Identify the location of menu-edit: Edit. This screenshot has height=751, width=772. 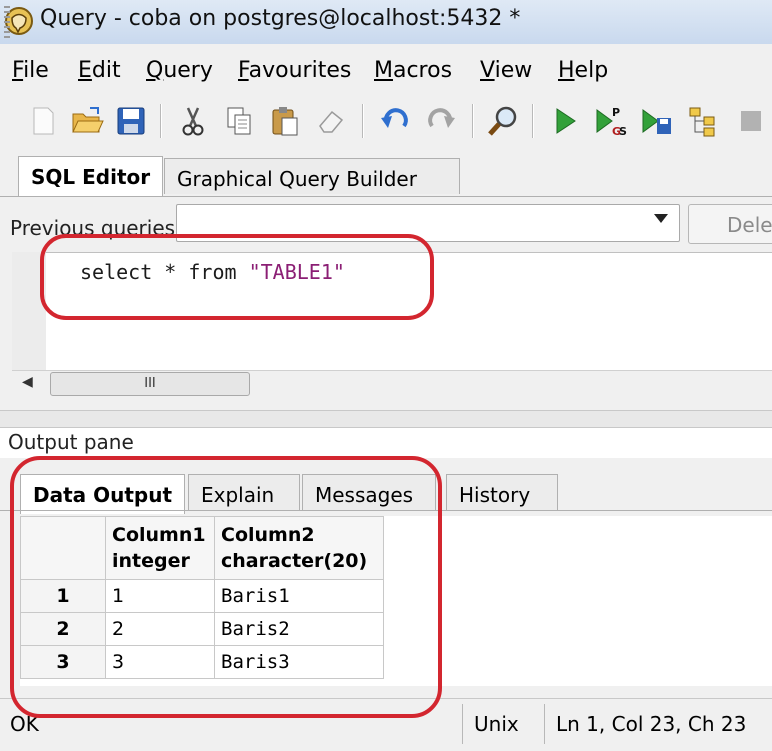
(99, 70).